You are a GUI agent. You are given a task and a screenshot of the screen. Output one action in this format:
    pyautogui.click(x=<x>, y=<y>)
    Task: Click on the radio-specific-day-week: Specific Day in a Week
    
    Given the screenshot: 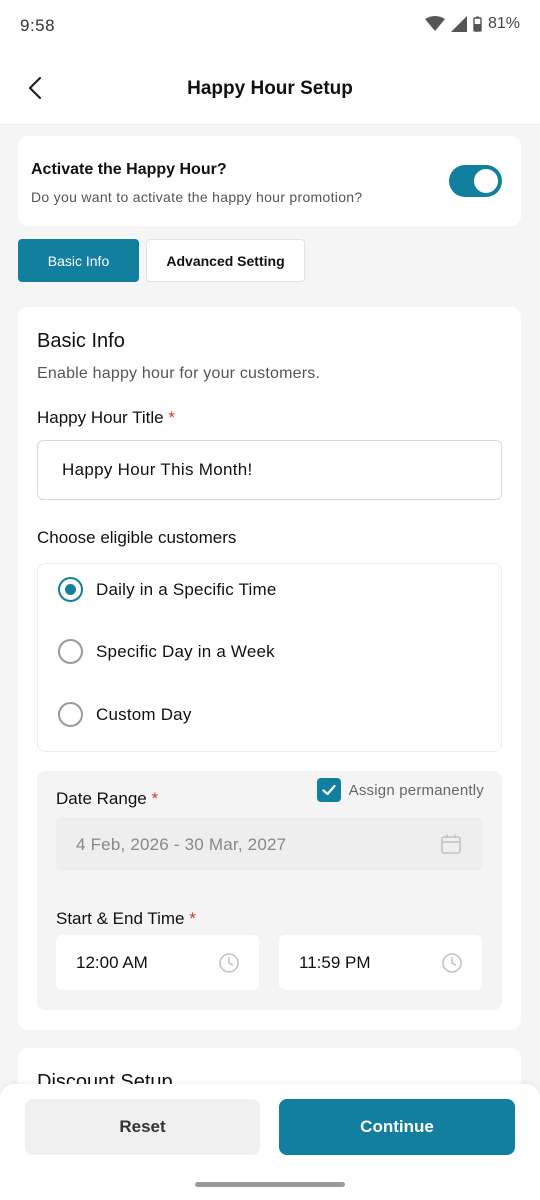 What is the action you would take?
    pyautogui.click(x=166, y=651)
    